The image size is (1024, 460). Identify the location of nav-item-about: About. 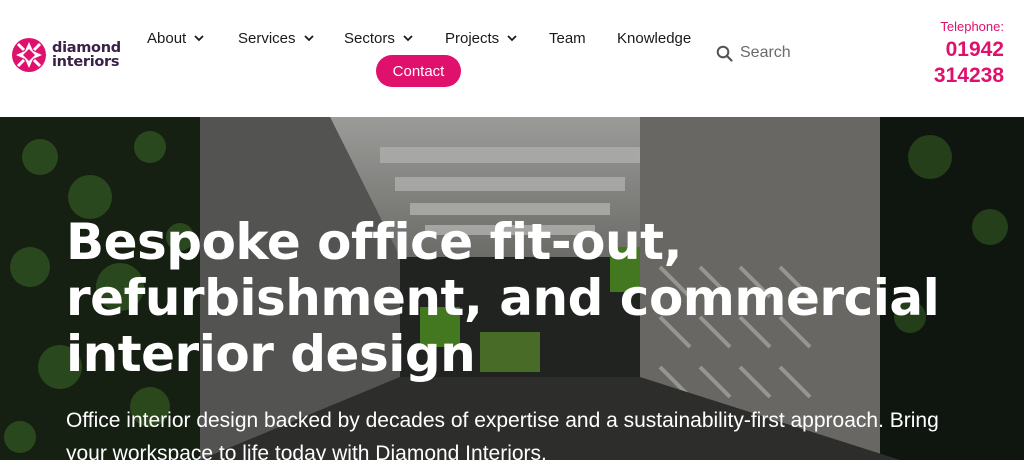
(175, 38).